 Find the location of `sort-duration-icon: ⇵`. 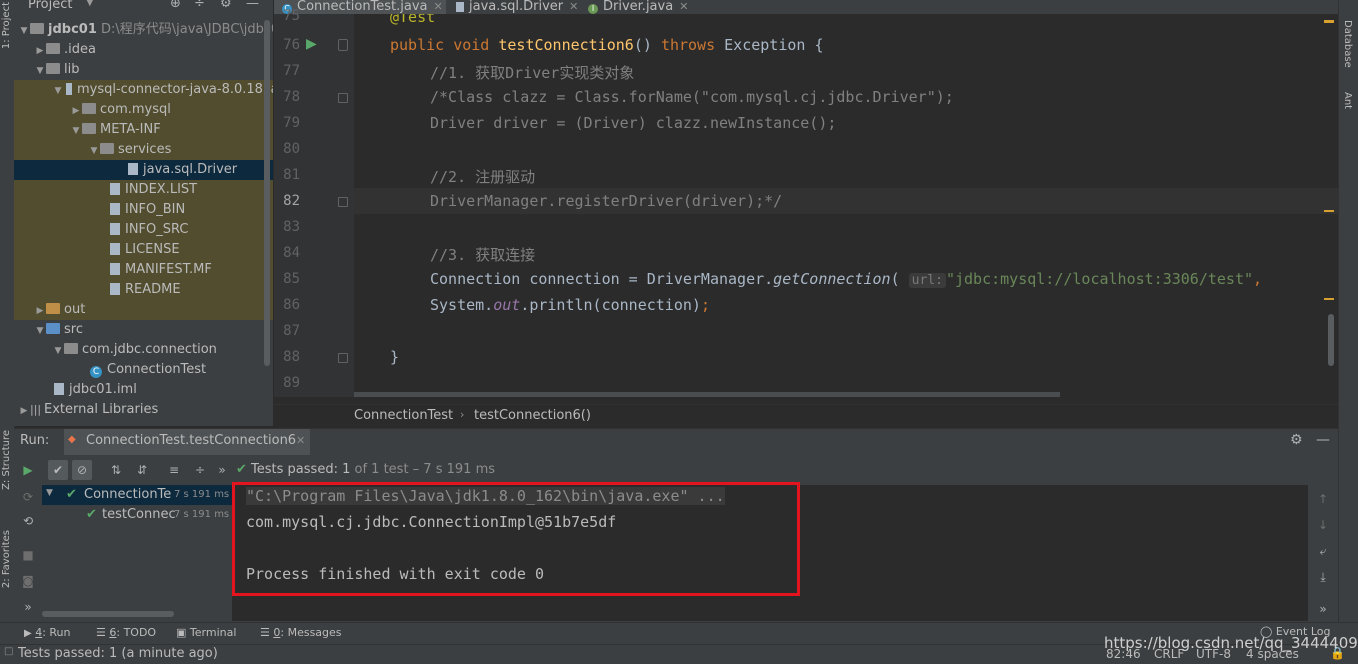

sort-duration-icon: ⇵ is located at coordinates (142, 470).